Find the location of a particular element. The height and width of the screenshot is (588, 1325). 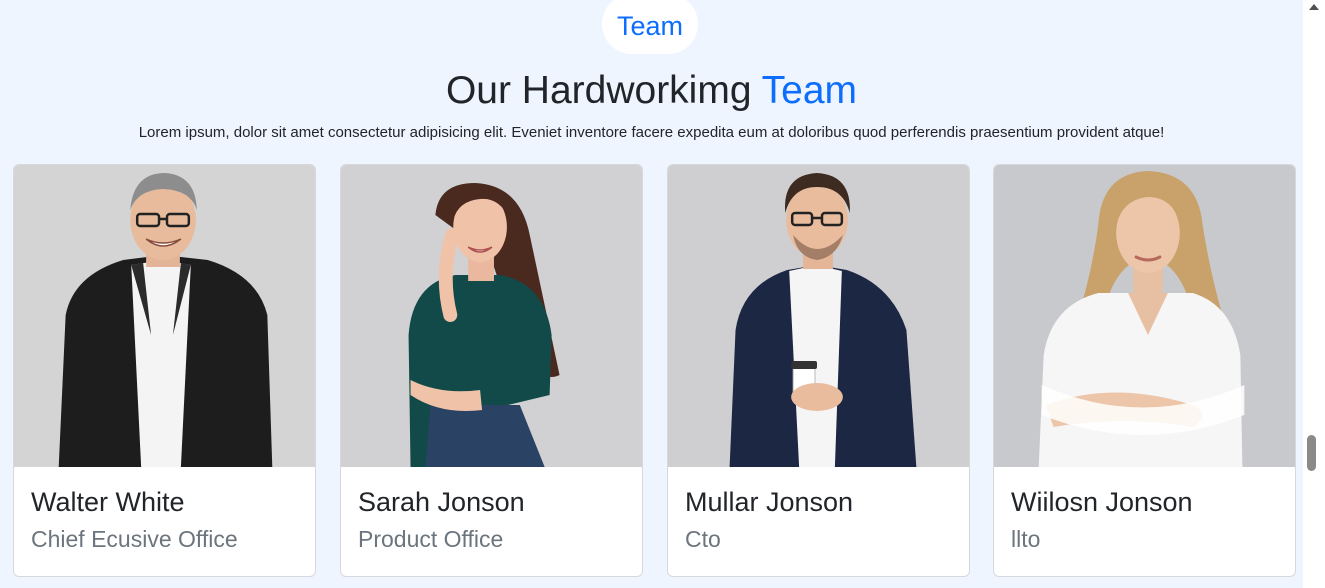

member-name: Wiilosn Jonson is located at coordinates (1102, 502).